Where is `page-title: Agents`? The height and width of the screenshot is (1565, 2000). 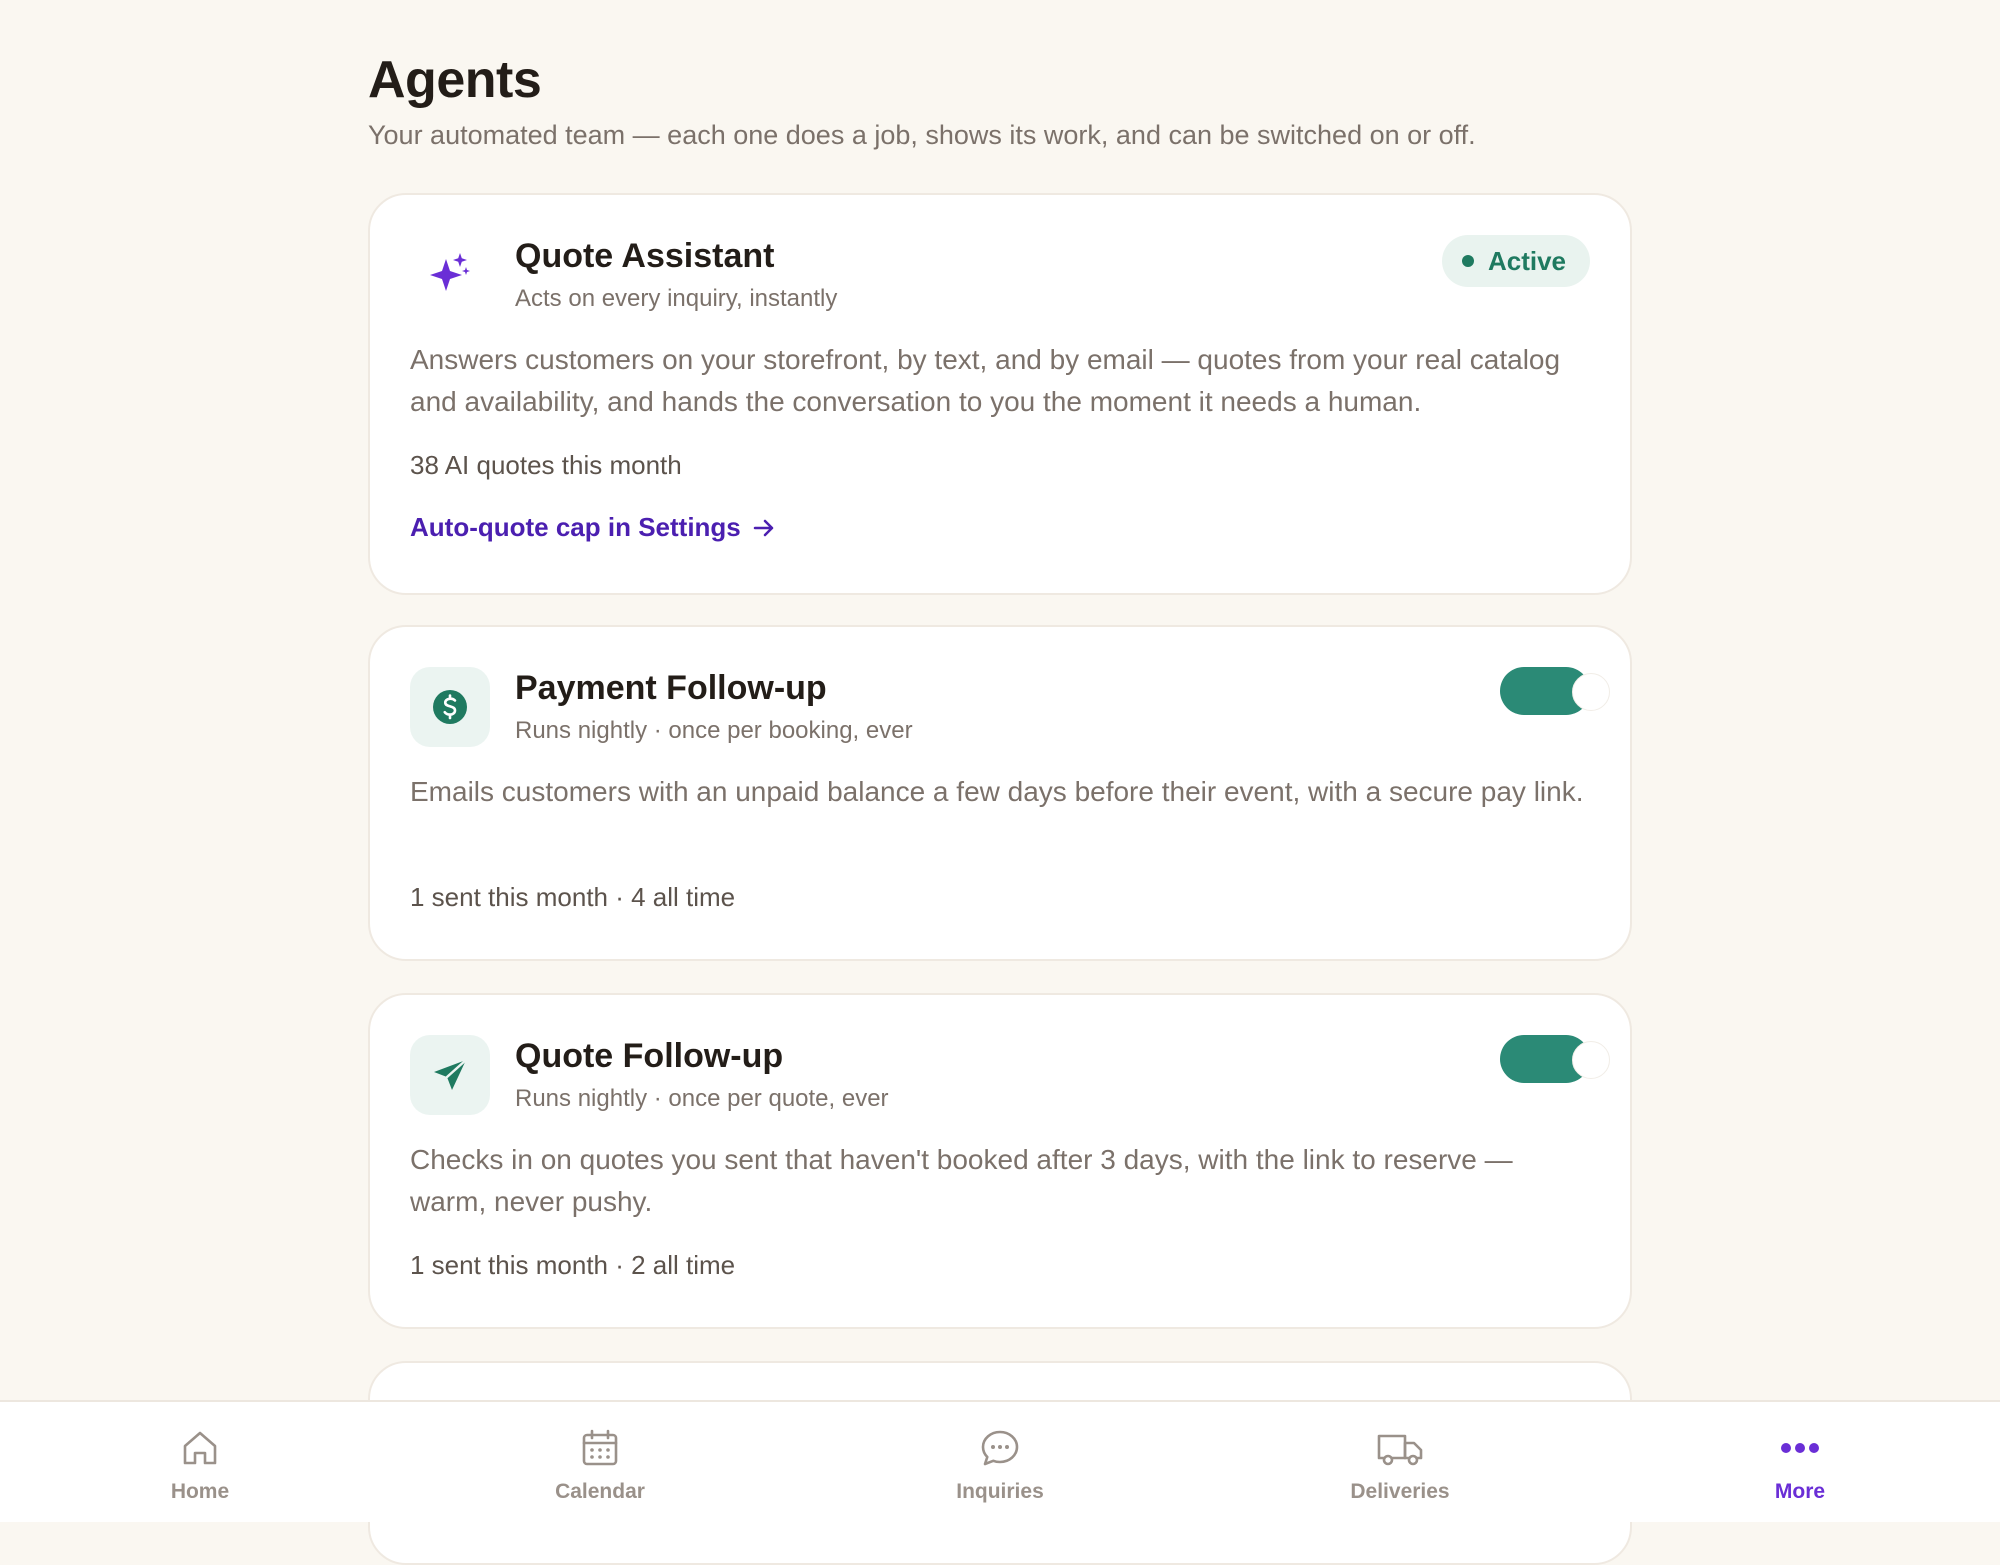 page-title: Agents is located at coordinates (455, 80).